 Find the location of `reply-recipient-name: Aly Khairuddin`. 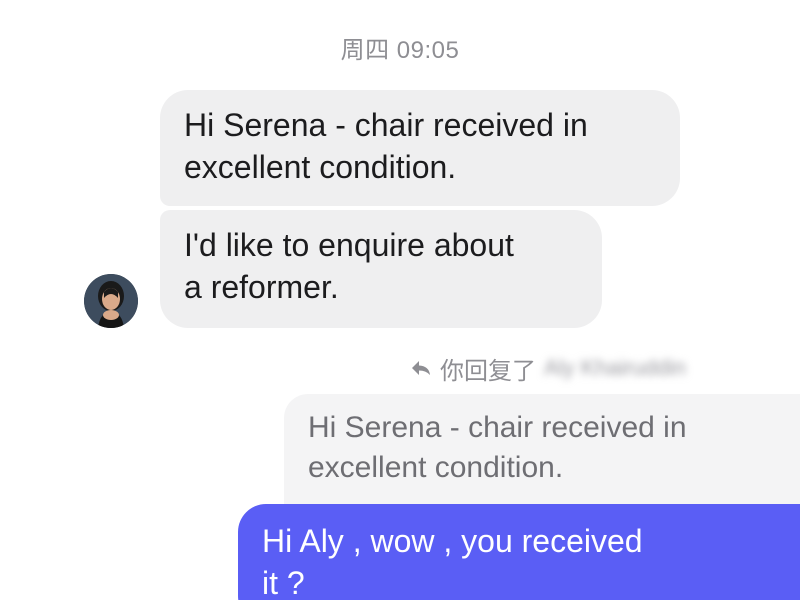

reply-recipient-name: Aly Khairuddin is located at coordinates (615, 367).